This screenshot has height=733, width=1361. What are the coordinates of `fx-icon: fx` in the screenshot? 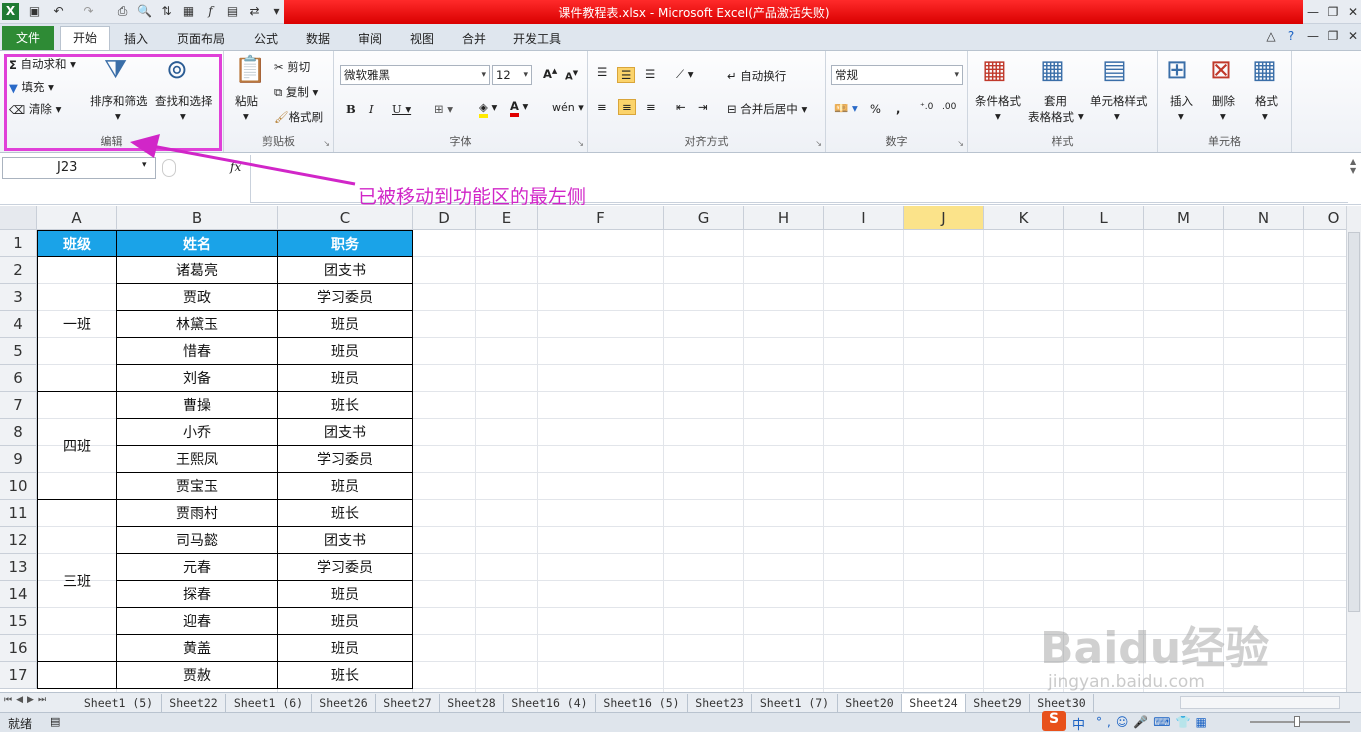 It's located at (235, 167).